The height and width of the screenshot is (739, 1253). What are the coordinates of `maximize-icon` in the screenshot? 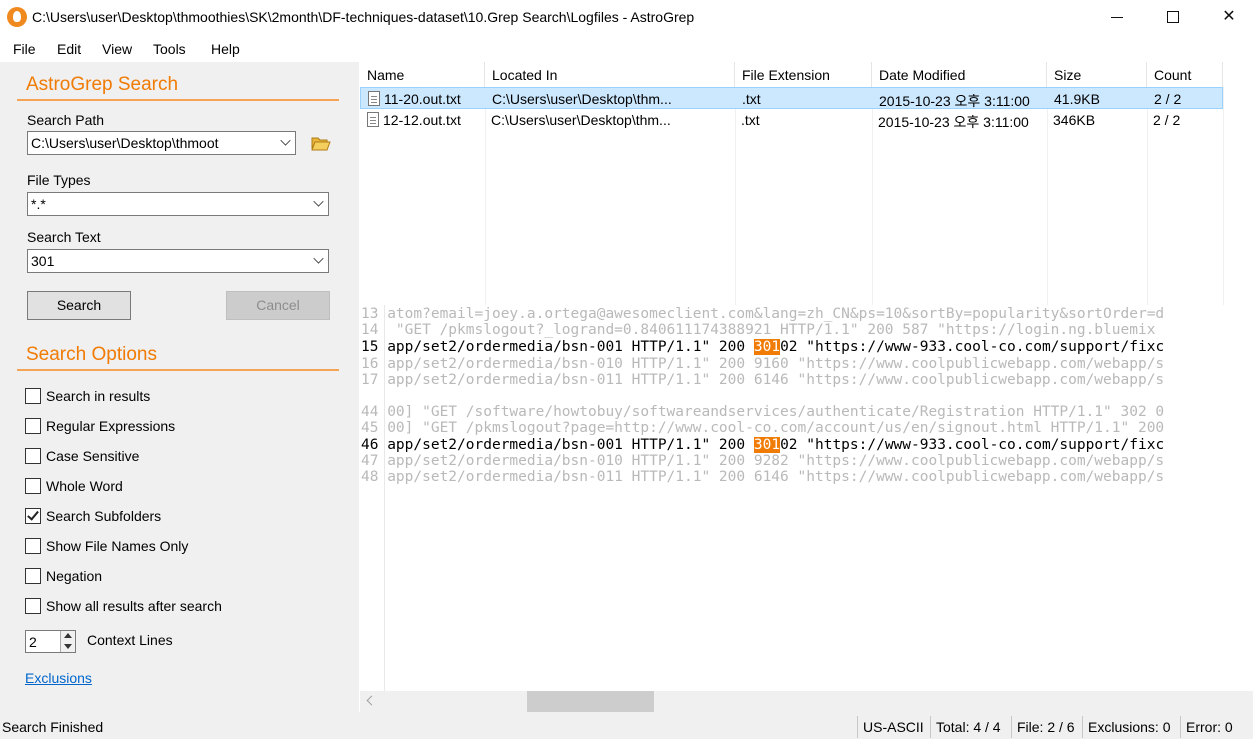 It's located at (1173, 17).